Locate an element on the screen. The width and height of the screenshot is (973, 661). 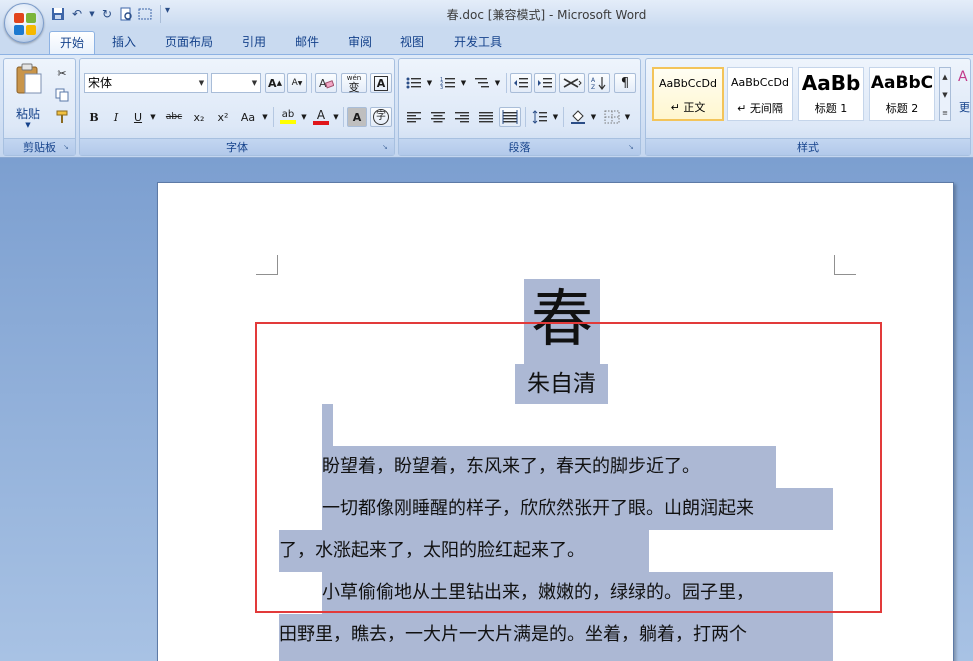
style-heading-1: AaBb 标题 1 is located at coordinates (831, 94).